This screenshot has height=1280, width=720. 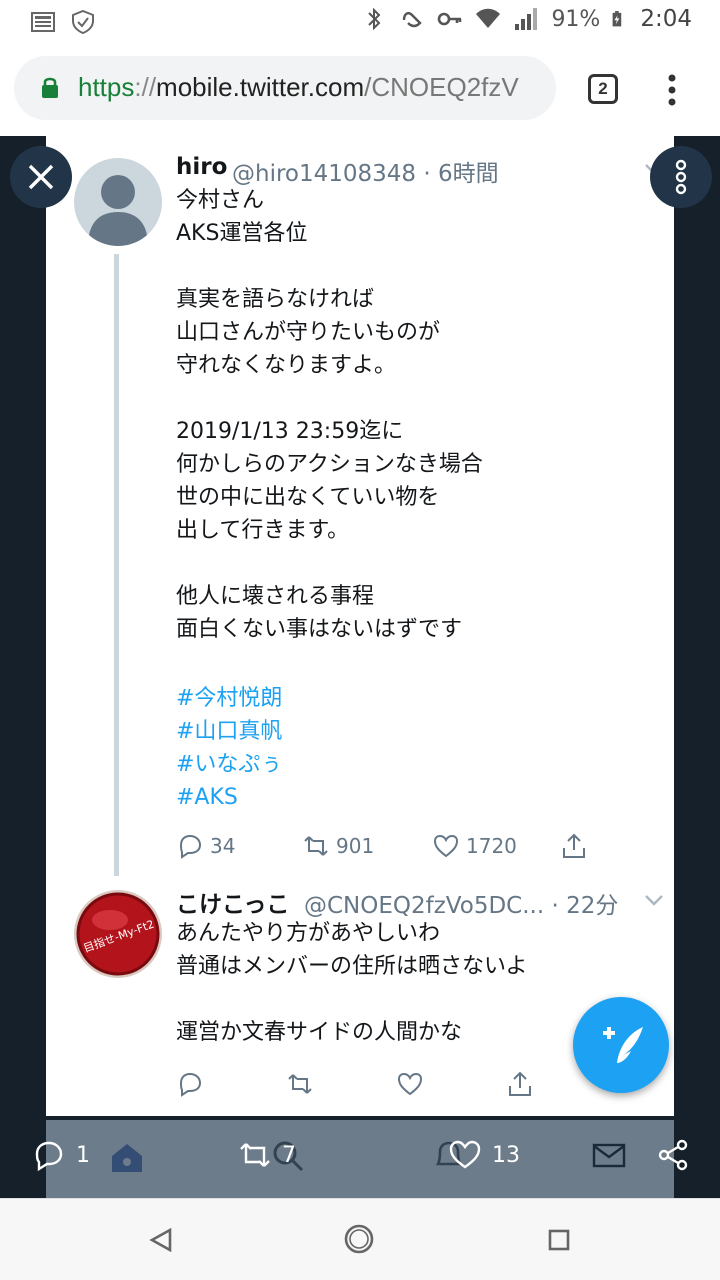 What do you see at coordinates (43, 22) in the screenshot?
I see `news-icon` at bounding box center [43, 22].